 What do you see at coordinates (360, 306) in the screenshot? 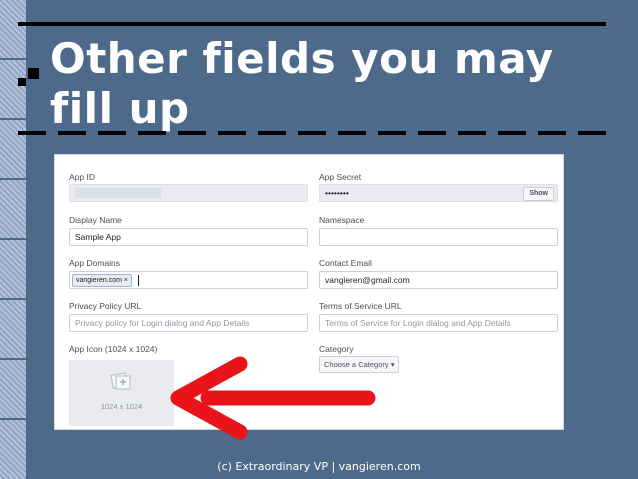
I see `terms-of-service-label: Terms of Service URL` at bounding box center [360, 306].